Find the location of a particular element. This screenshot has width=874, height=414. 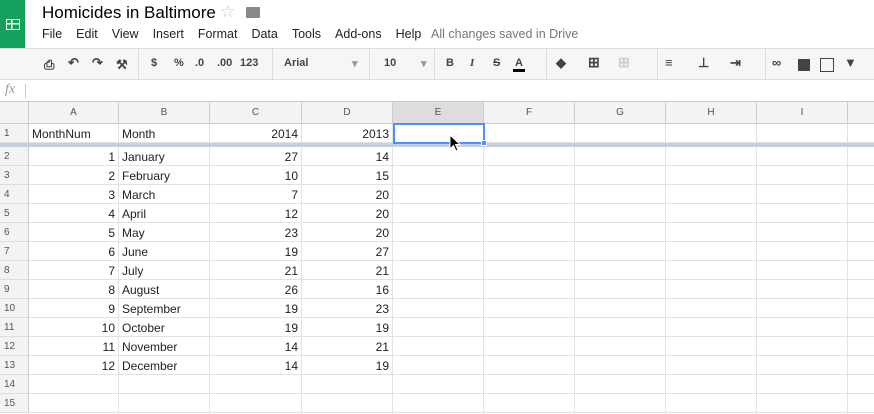

cell-d1: 2013 is located at coordinates (347, 133).